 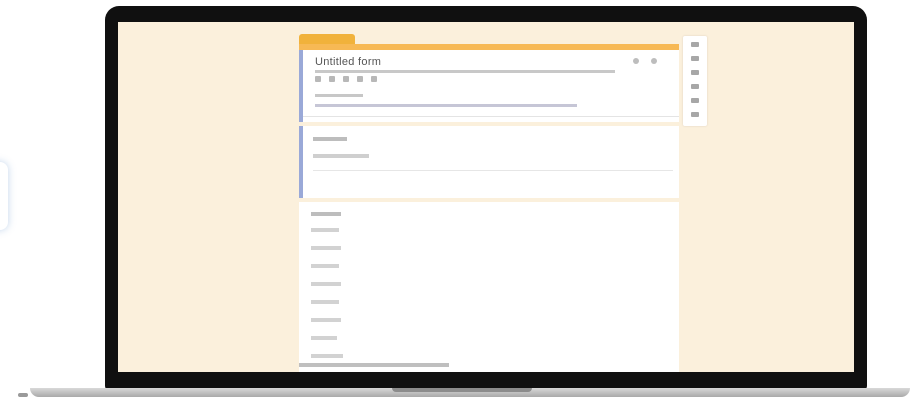 I want to click on left-floating-panel: ›, so click(x=4, y=196).